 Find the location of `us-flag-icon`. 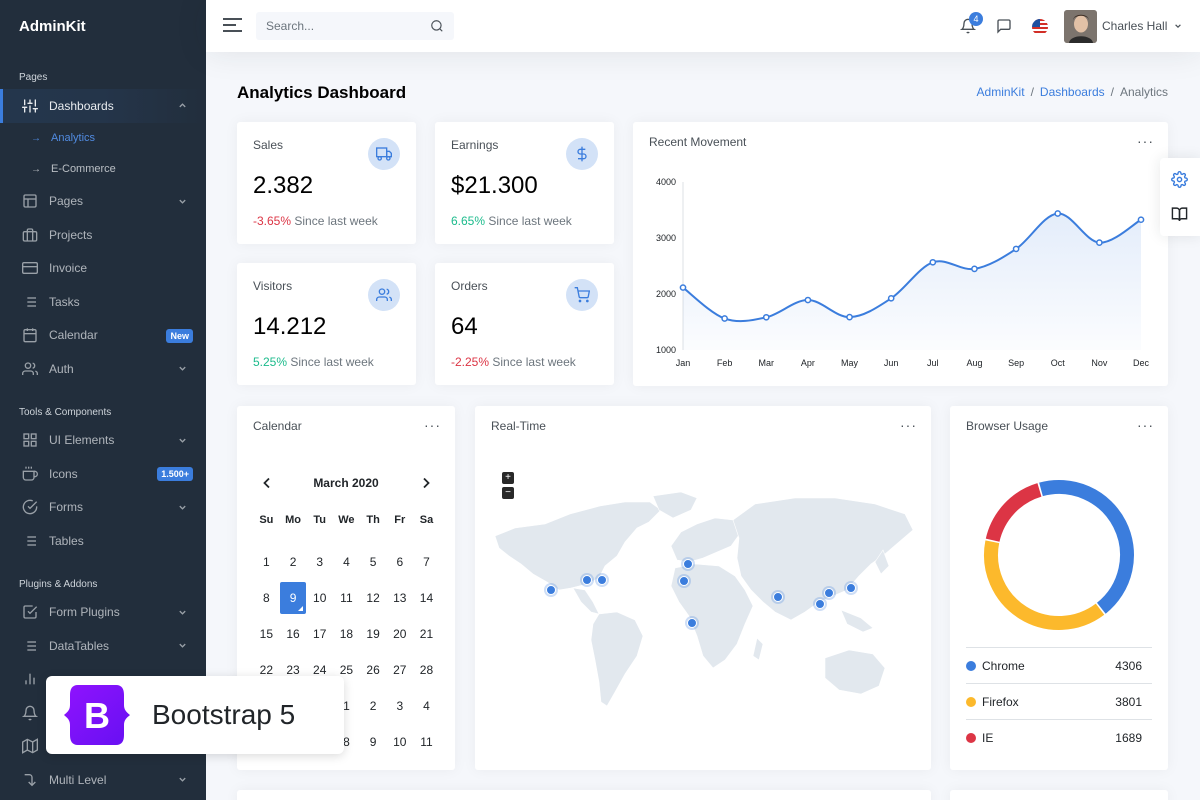

us-flag-icon is located at coordinates (1040, 27).